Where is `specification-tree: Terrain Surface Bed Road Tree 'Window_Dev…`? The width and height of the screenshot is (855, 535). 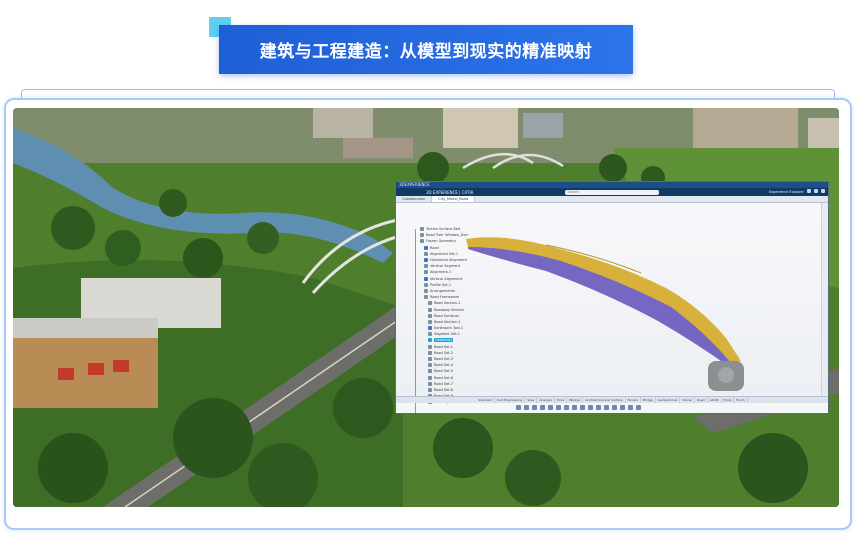
specification-tree: Terrain Surface Bed Road Tree 'Window_Dev… is located at coordinates (453, 315).